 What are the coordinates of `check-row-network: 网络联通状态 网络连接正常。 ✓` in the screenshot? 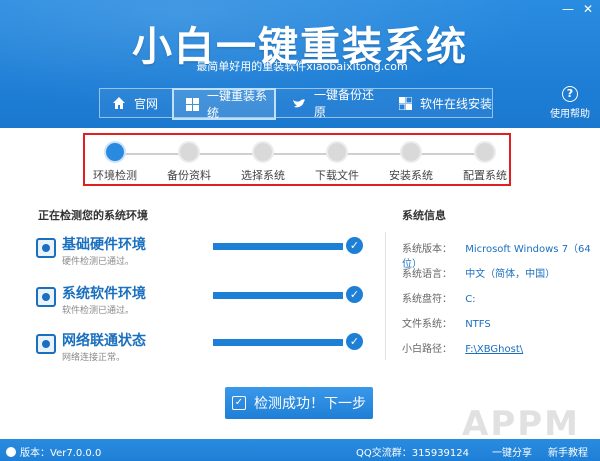 It's located at (201, 348).